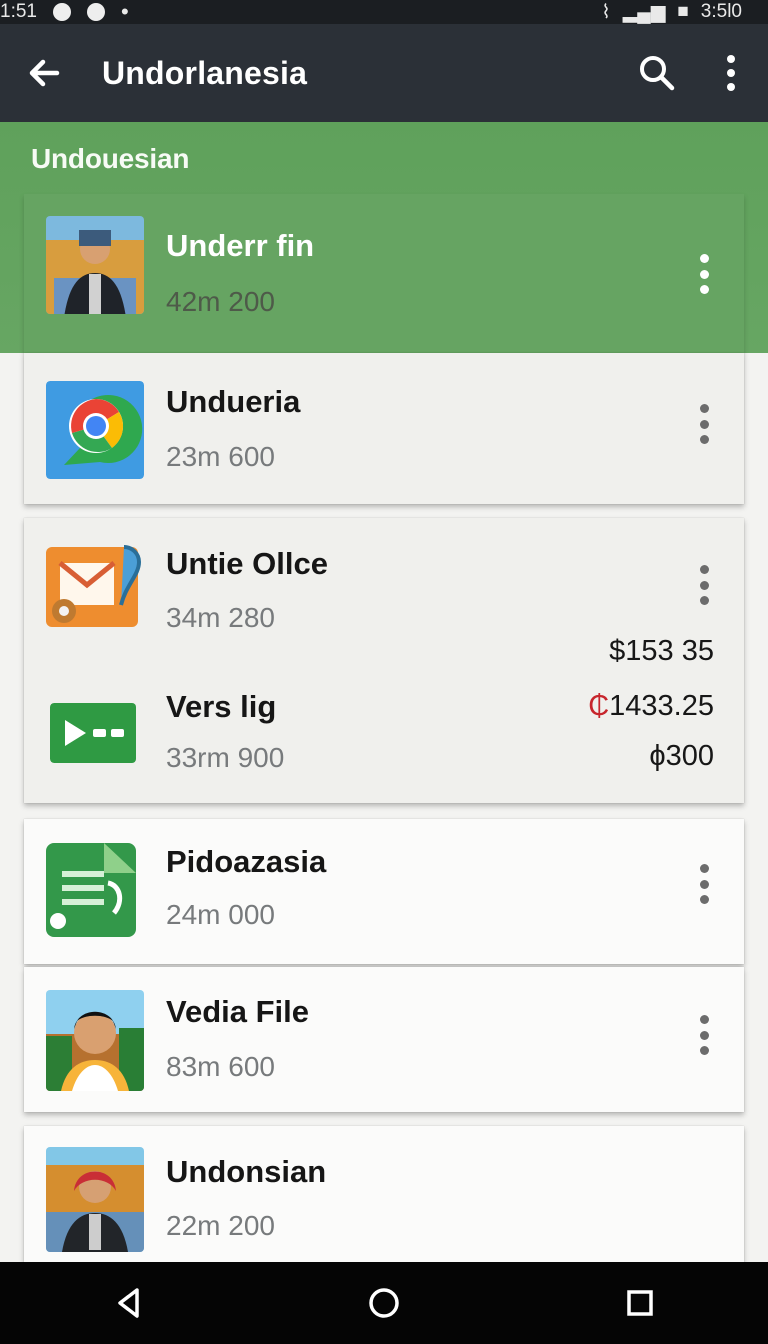  What do you see at coordinates (233, 401) in the screenshot?
I see `item-title: Undueria` at bounding box center [233, 401].